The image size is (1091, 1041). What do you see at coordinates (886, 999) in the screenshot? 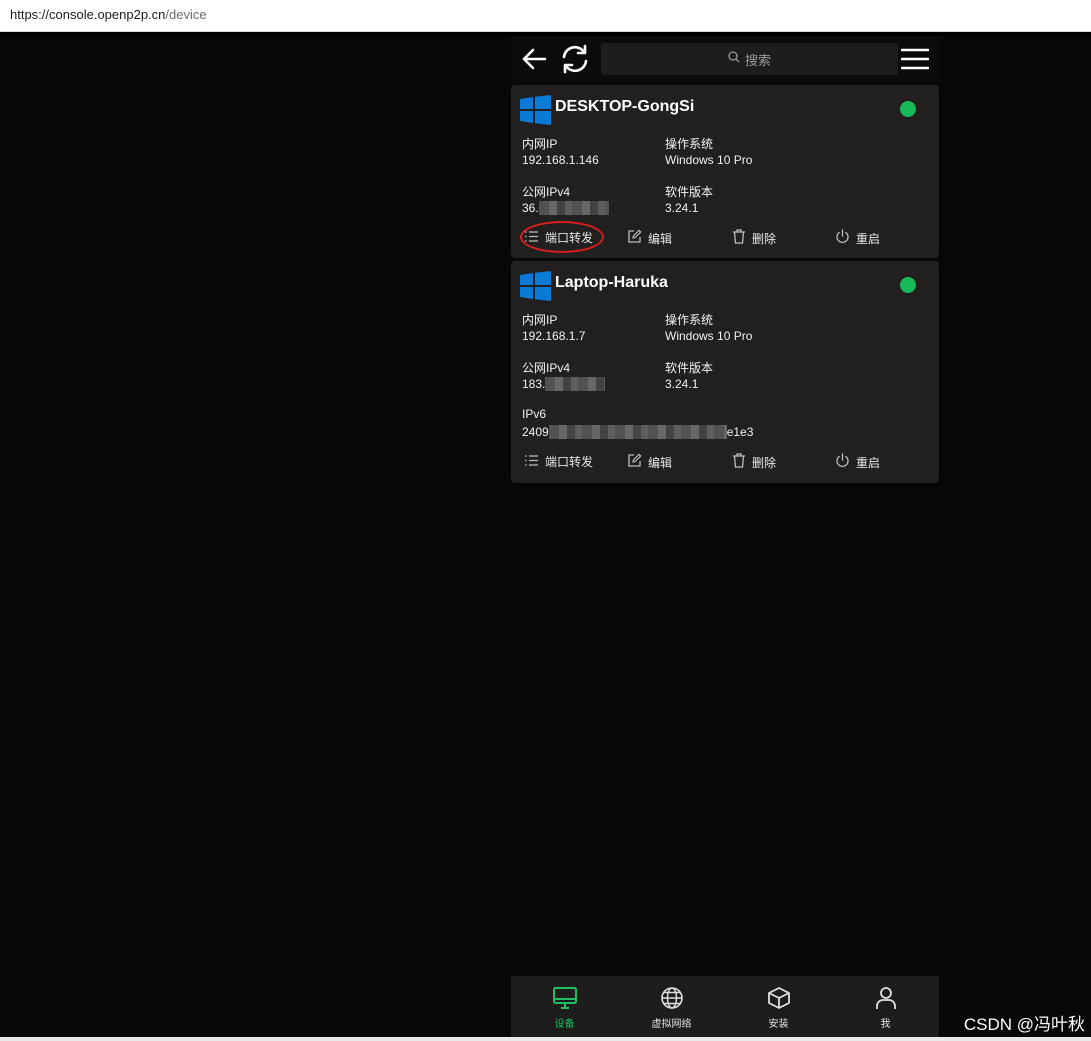
I see `user-icon` at bounding box center [886, 999].